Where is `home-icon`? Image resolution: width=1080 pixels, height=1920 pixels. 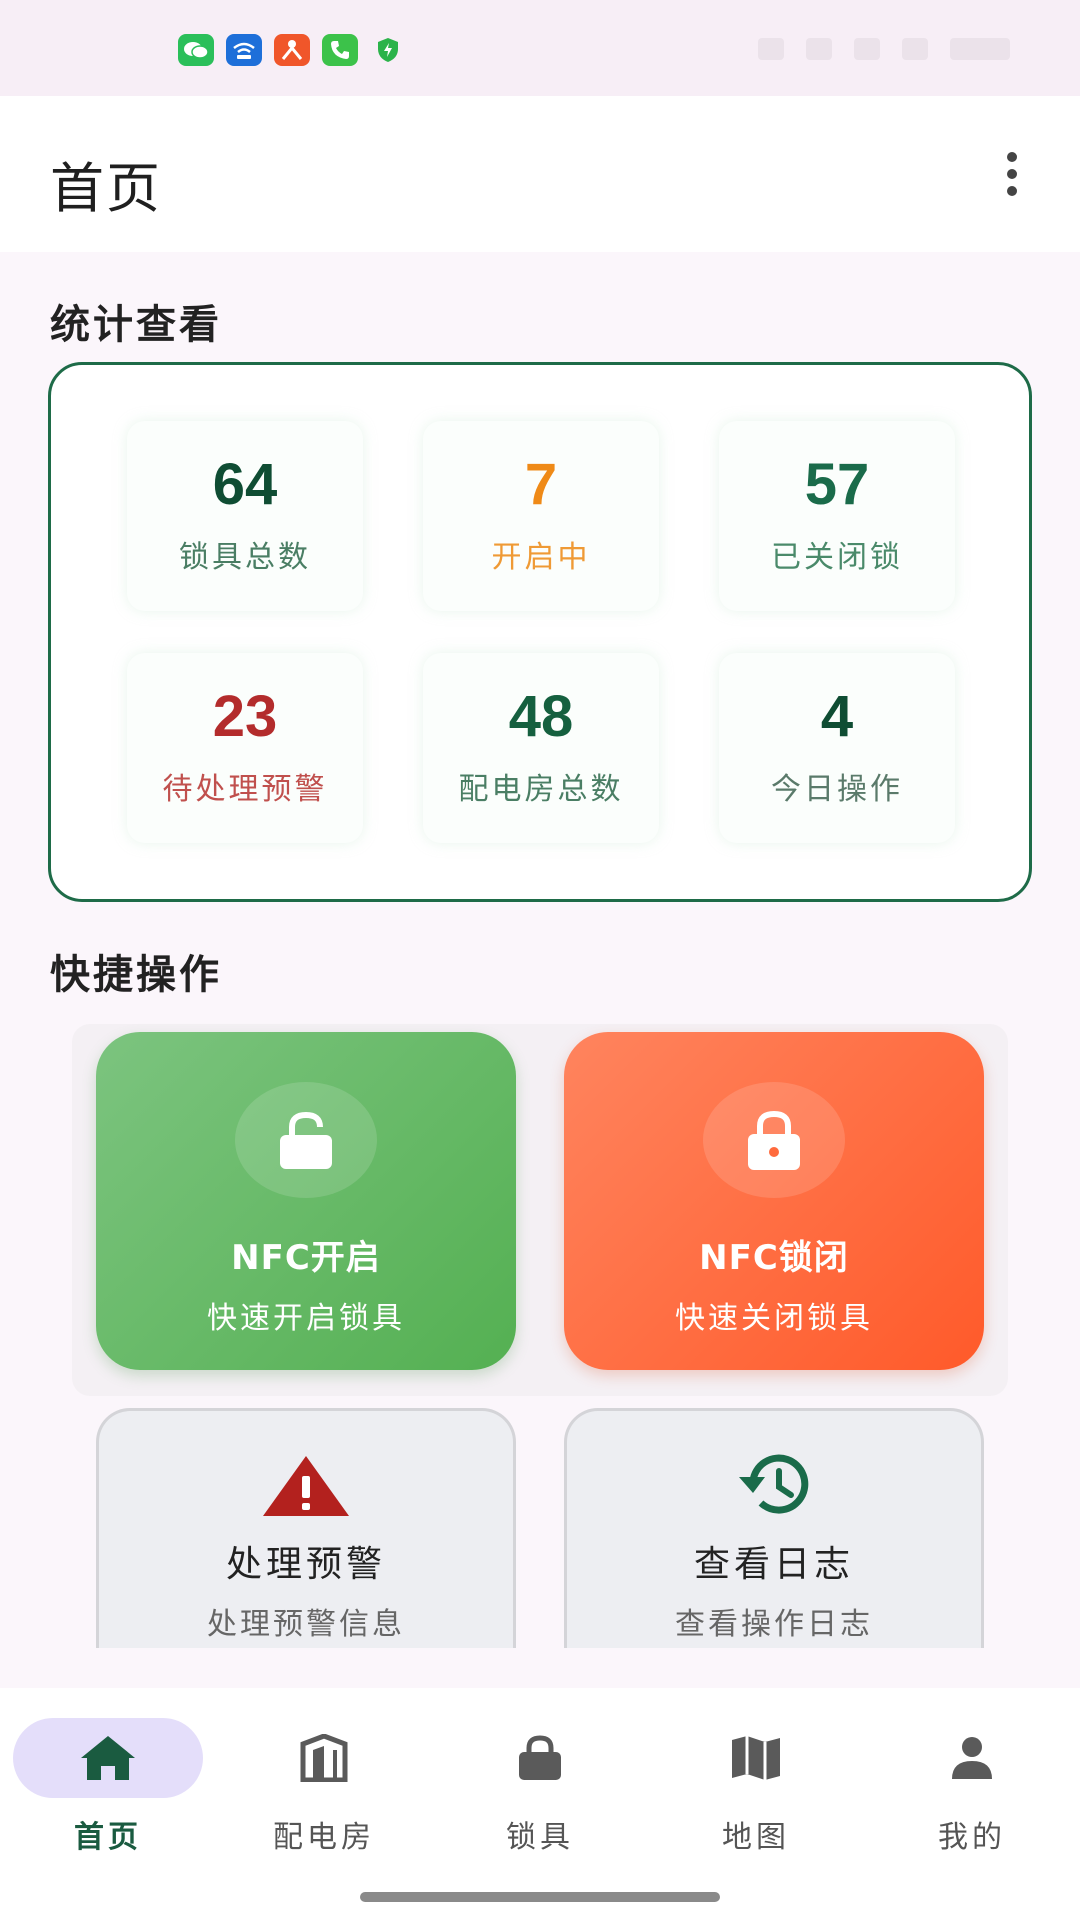 home-icon is located at coordinates (108, 1758).